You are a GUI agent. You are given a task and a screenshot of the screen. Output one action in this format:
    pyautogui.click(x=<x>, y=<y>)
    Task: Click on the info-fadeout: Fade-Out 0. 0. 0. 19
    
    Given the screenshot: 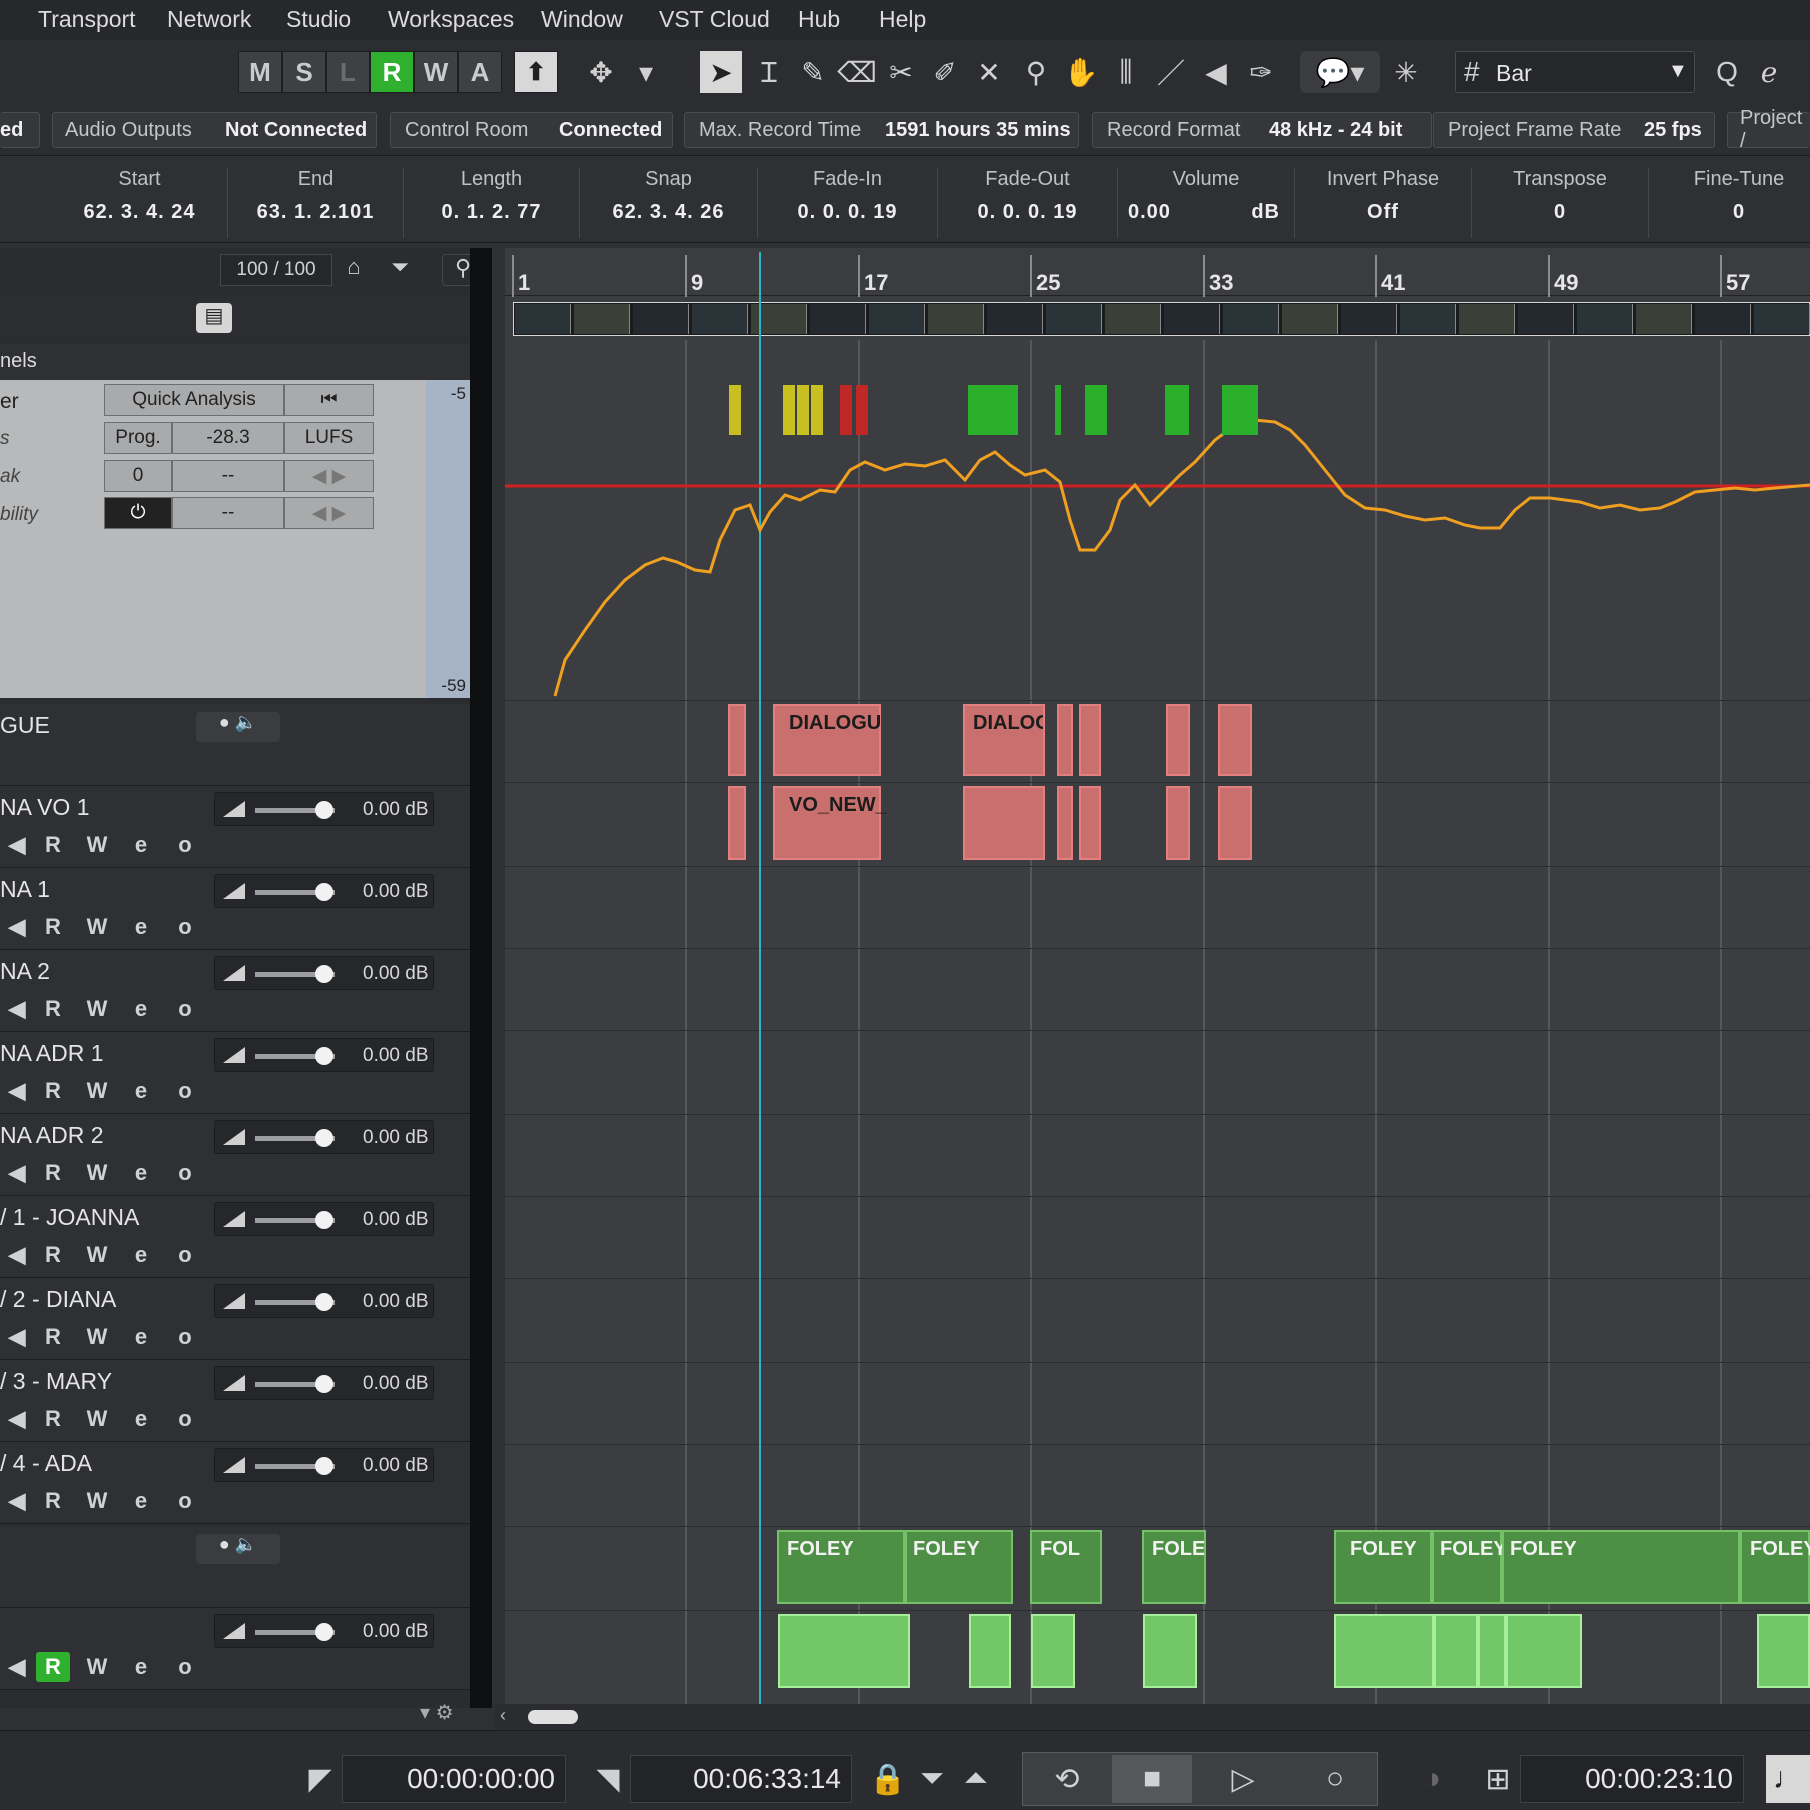 What is the action you would take?
    pyautogui.click(x=1028, y=203)
    